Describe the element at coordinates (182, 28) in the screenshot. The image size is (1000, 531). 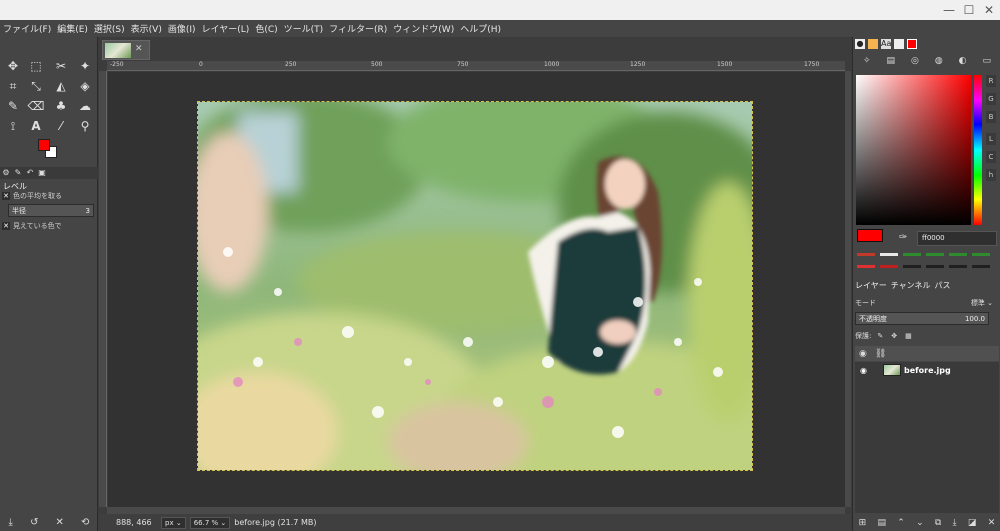
I see `menu-image: 画像(I)` at that location.